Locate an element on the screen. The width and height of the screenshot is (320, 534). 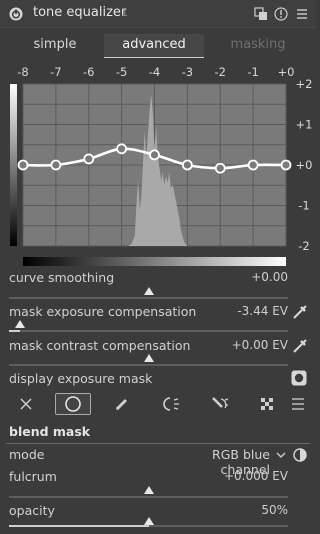
presets-icon is located at coordinates (261, 14).